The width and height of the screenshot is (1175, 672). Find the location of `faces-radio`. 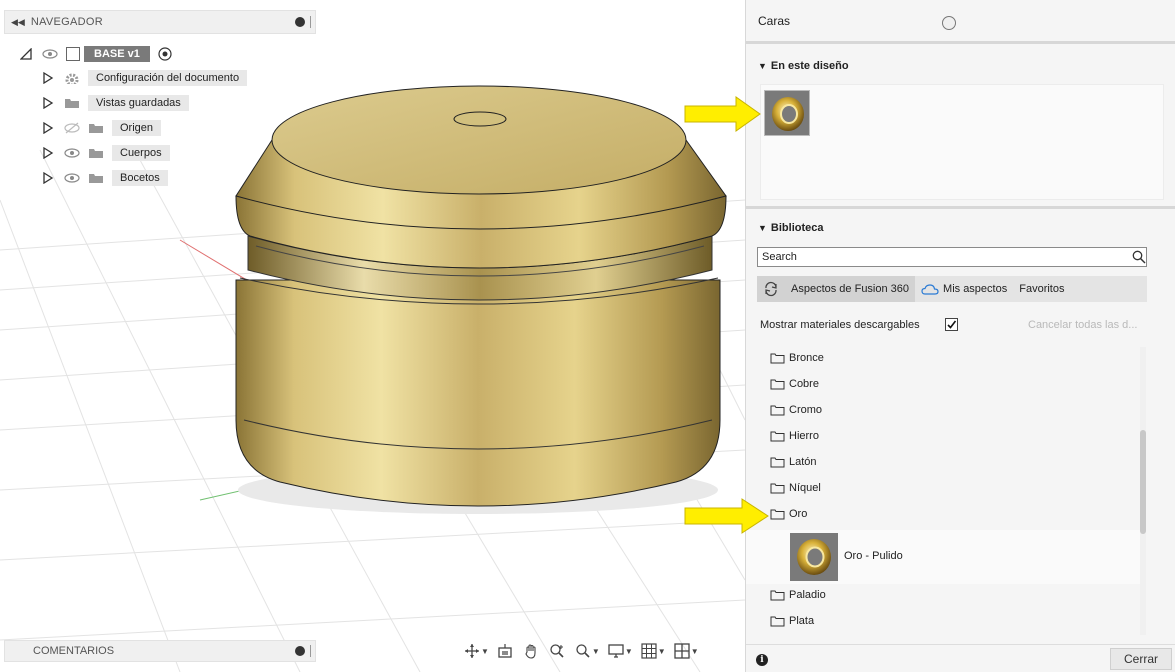

faces-radio is located at coordinates (949, 23).